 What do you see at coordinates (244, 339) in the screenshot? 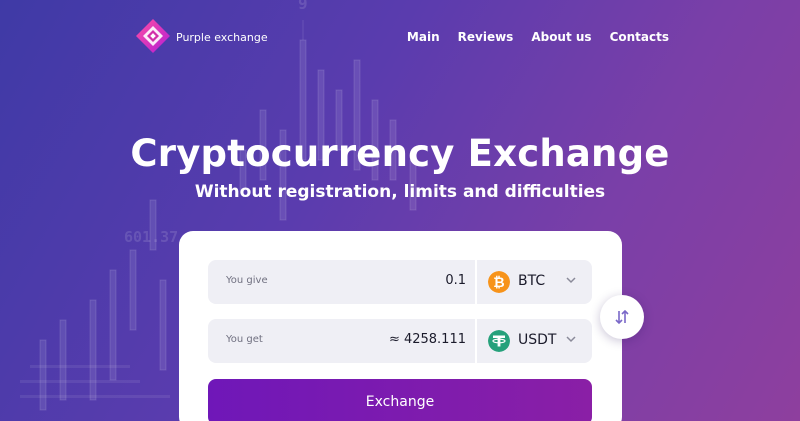
I see `get-label: You get` at bounding box center [244, 339].